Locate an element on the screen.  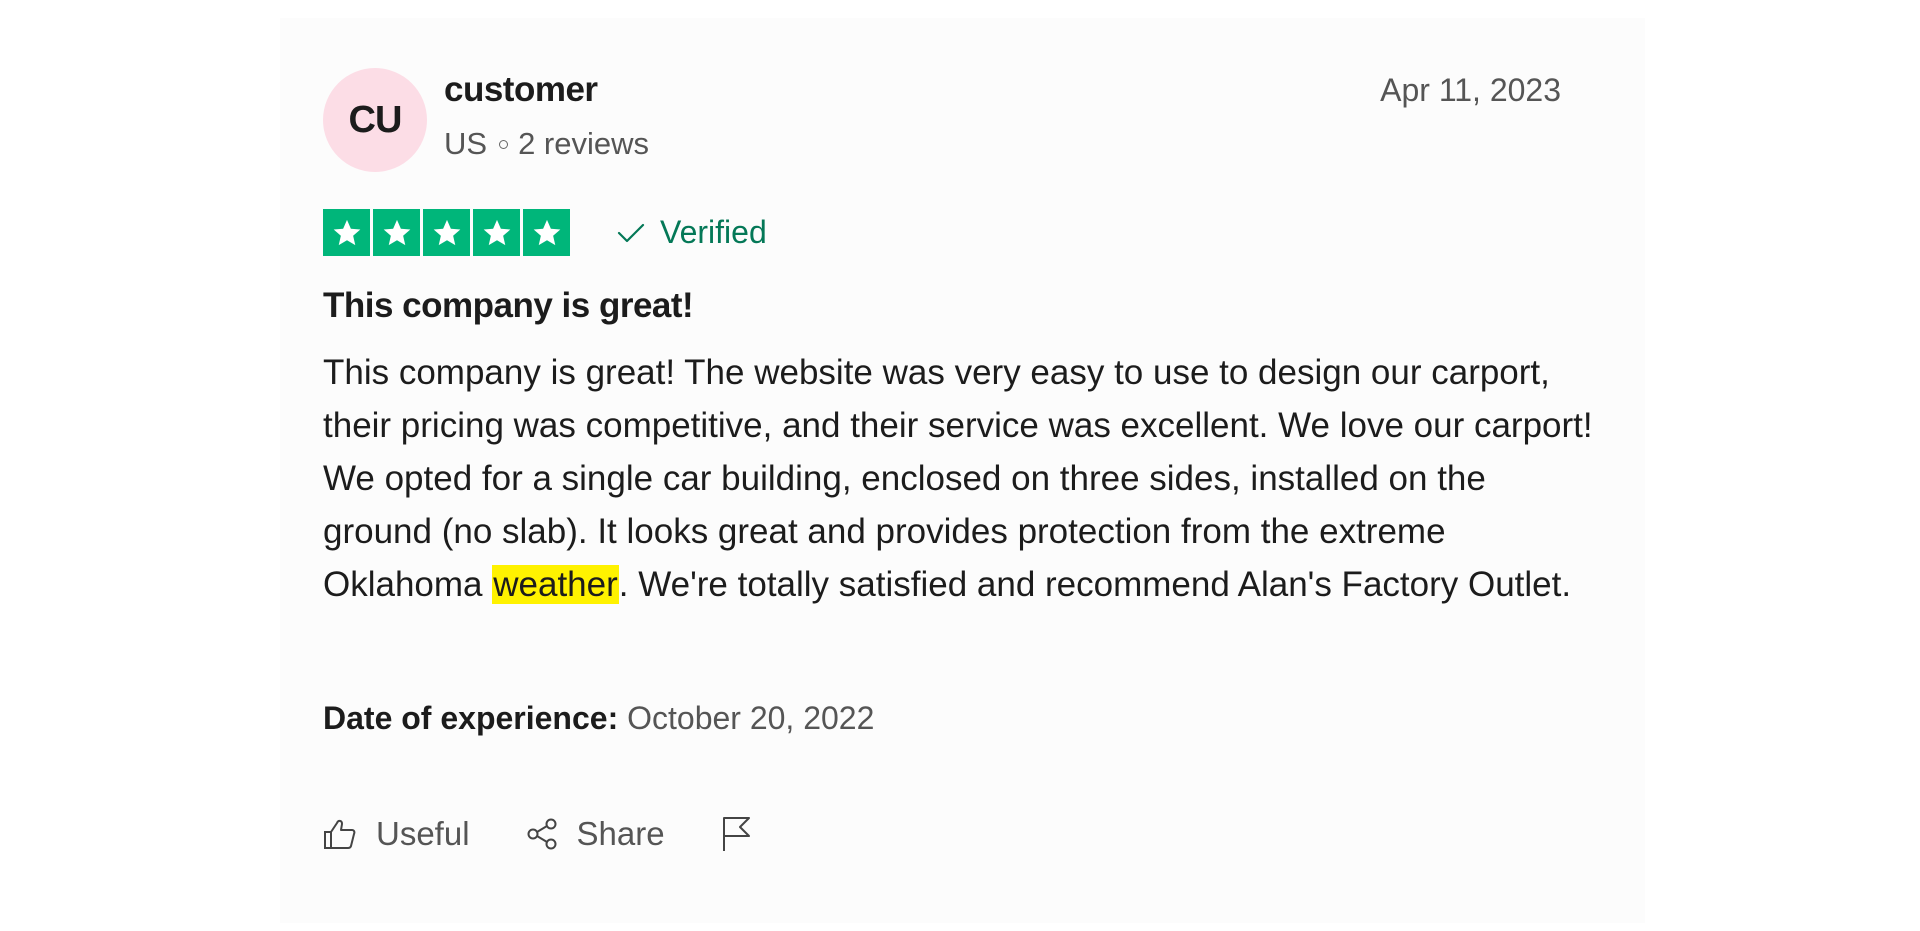
reviewer-name: customer is located at coordinates (521, 90).